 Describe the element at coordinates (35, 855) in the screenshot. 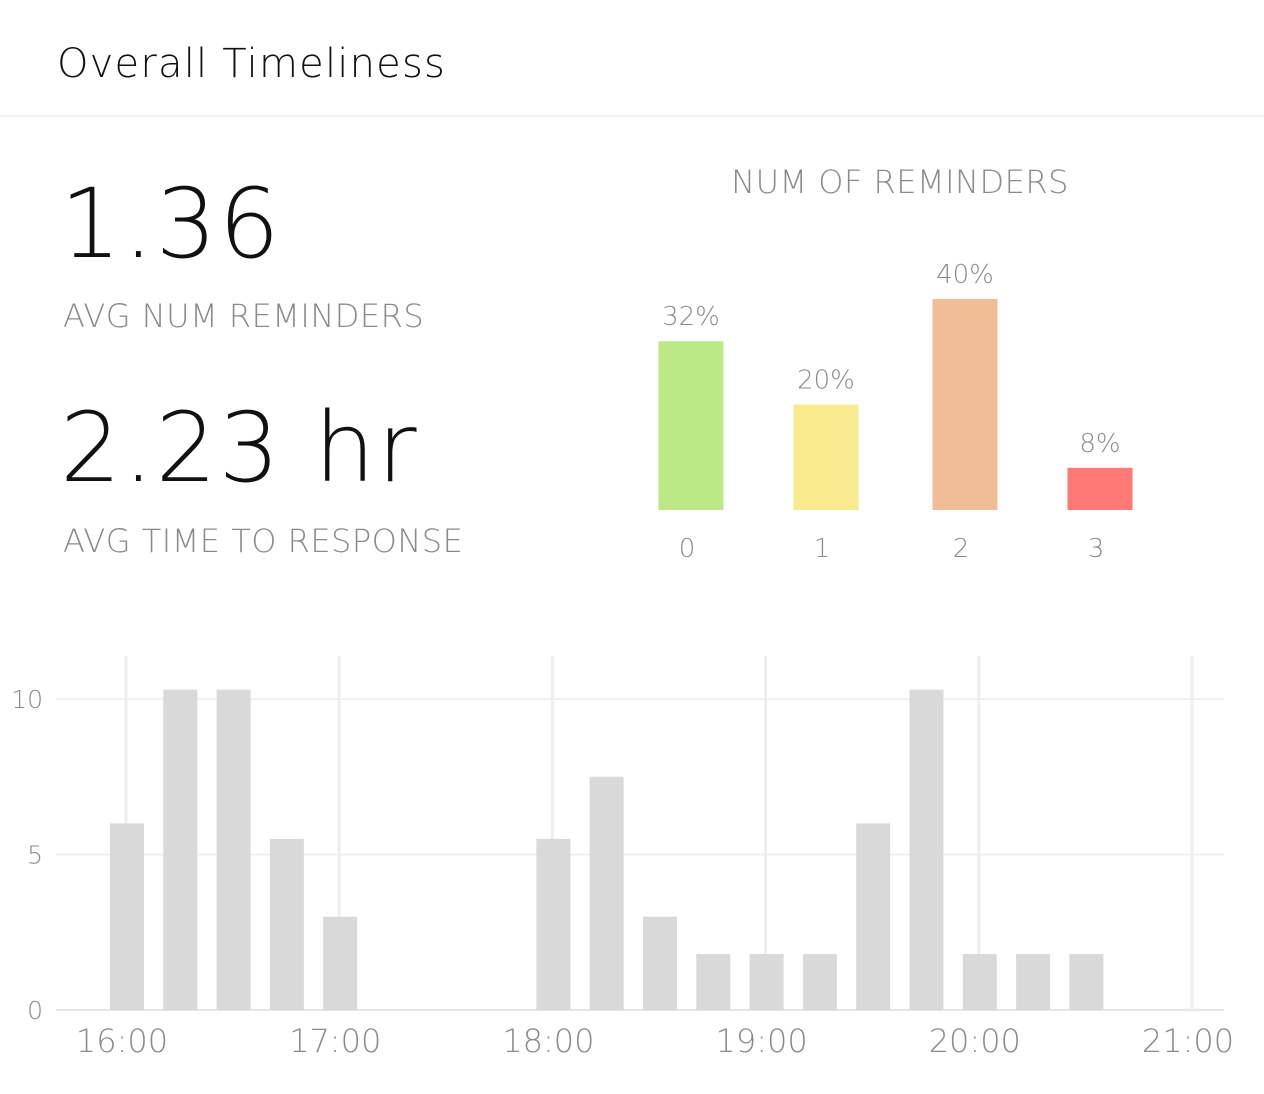

I see `timeline-y-tick-5: 5` at that location.